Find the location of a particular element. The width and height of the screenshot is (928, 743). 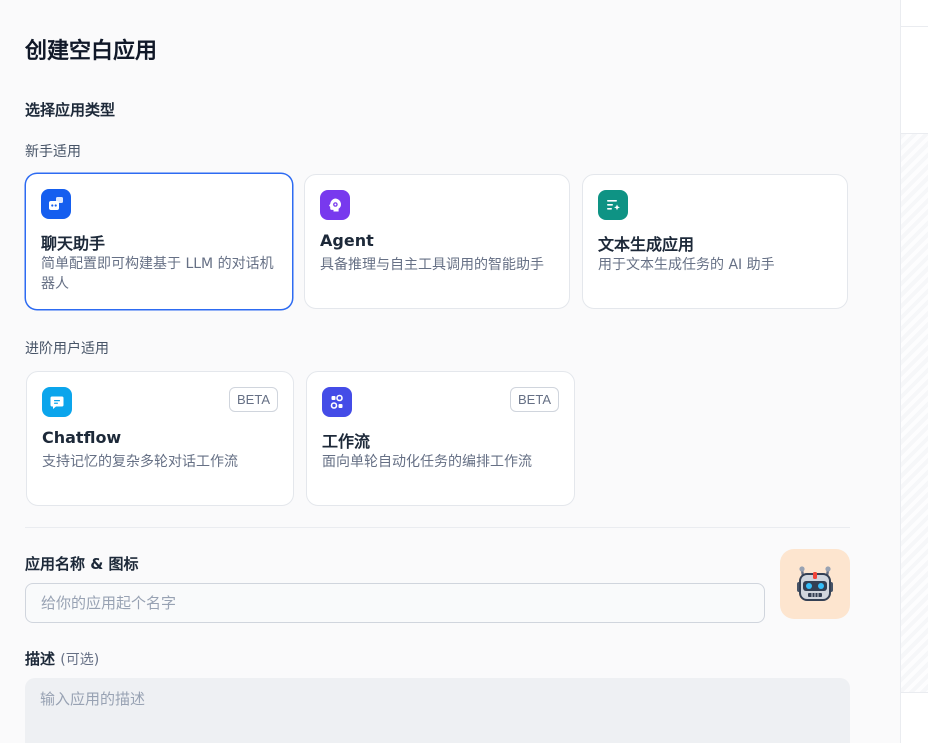

card-name: Agent is located at coordinates (347, 240).